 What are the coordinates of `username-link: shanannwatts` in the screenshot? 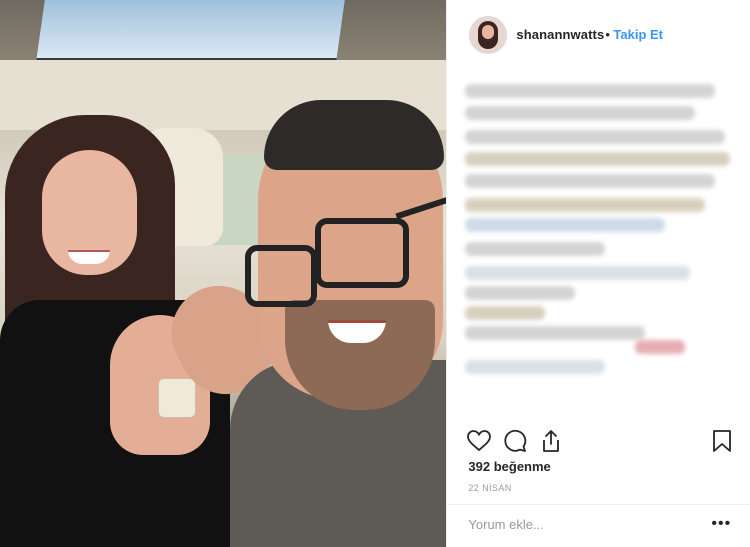 It's located at (560, 34).